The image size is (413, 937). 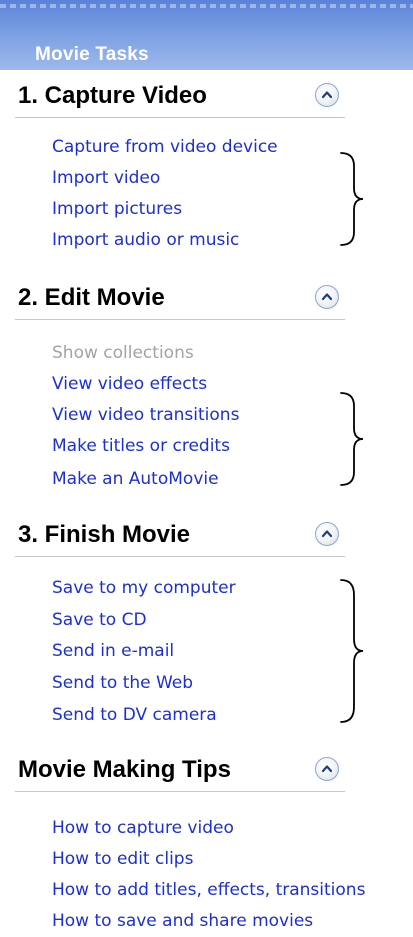 I want to click on task-how-to-add-titles-effects-transitions: How to add titles, effects, transitions, so click(x=208, y=890).